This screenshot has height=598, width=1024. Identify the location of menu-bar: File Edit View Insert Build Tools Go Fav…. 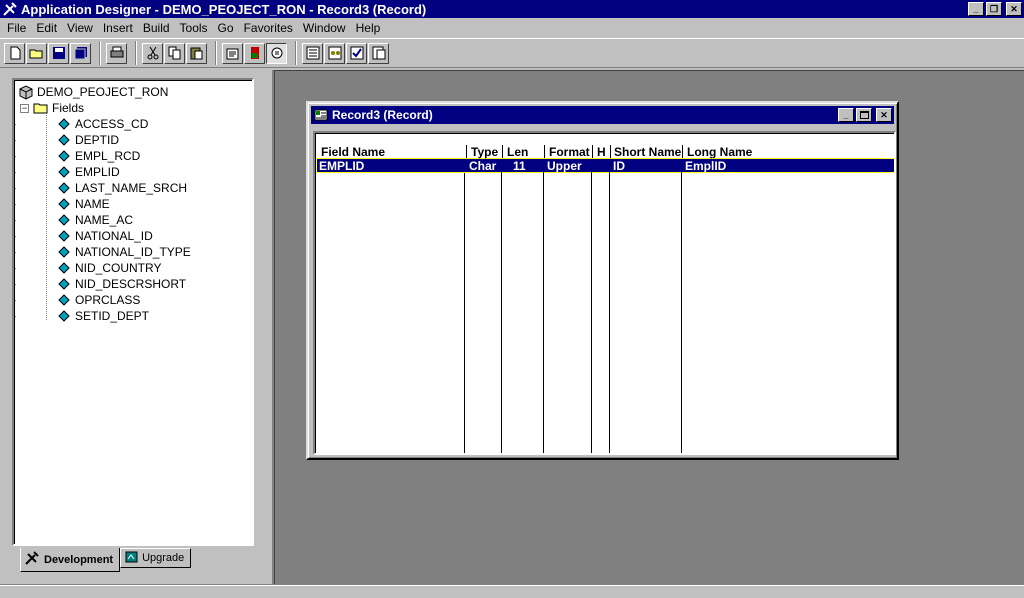
(512, 28).